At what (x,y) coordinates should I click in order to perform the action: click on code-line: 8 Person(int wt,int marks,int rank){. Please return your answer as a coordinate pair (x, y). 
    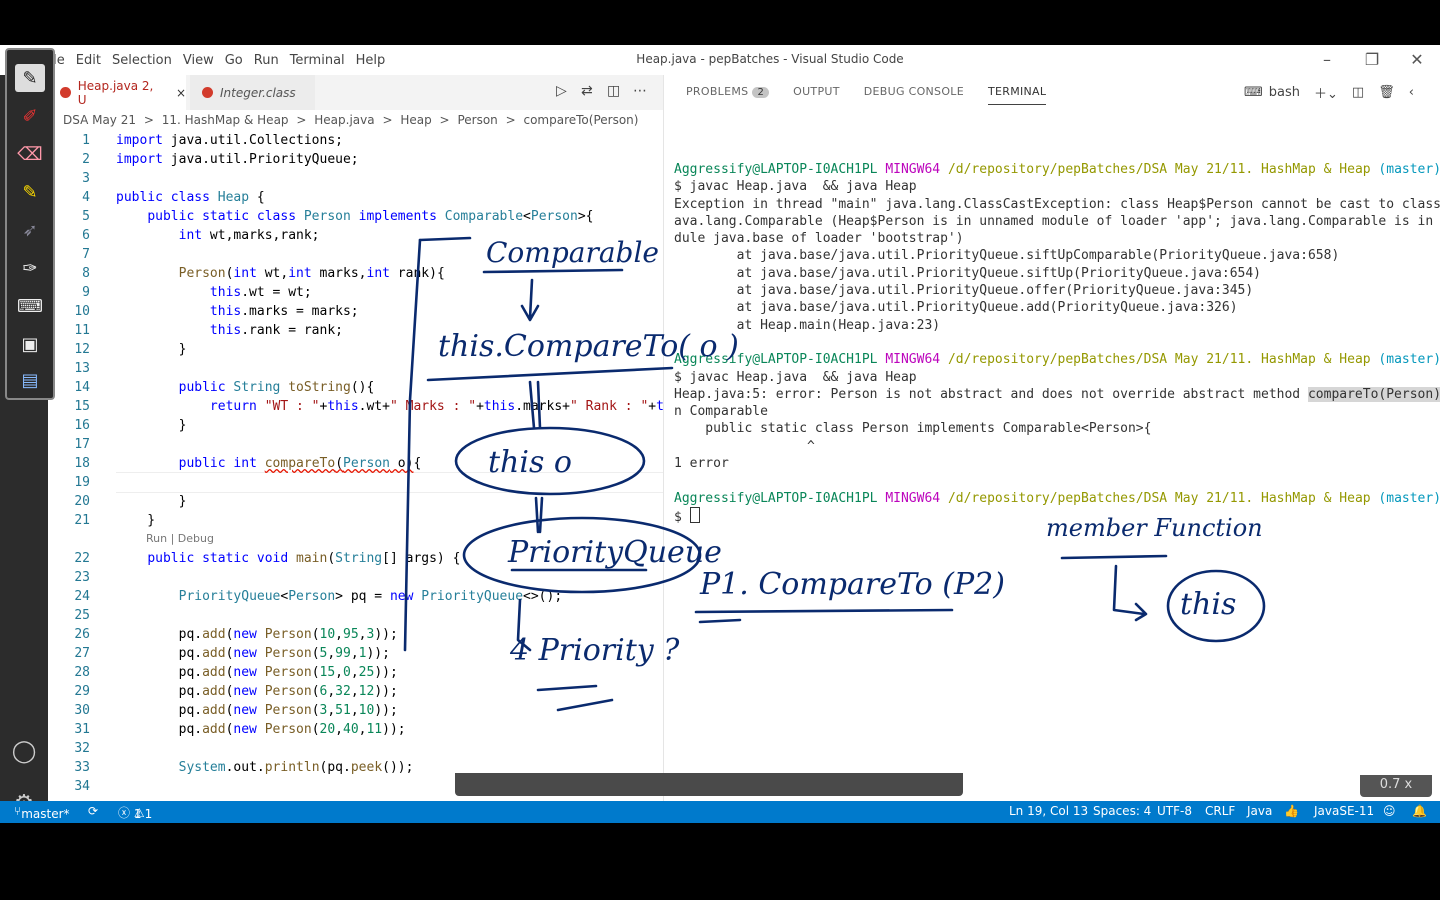
    Looking at the image, I should click on (263, 273).